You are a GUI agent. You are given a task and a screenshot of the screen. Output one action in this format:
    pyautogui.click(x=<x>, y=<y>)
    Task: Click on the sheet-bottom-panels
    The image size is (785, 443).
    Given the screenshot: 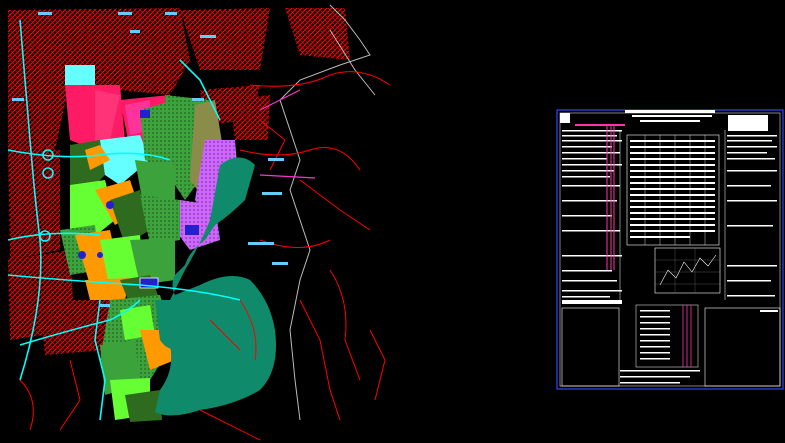 What is the action you would take?
    pyautogui.click(x=671, y=343)
    